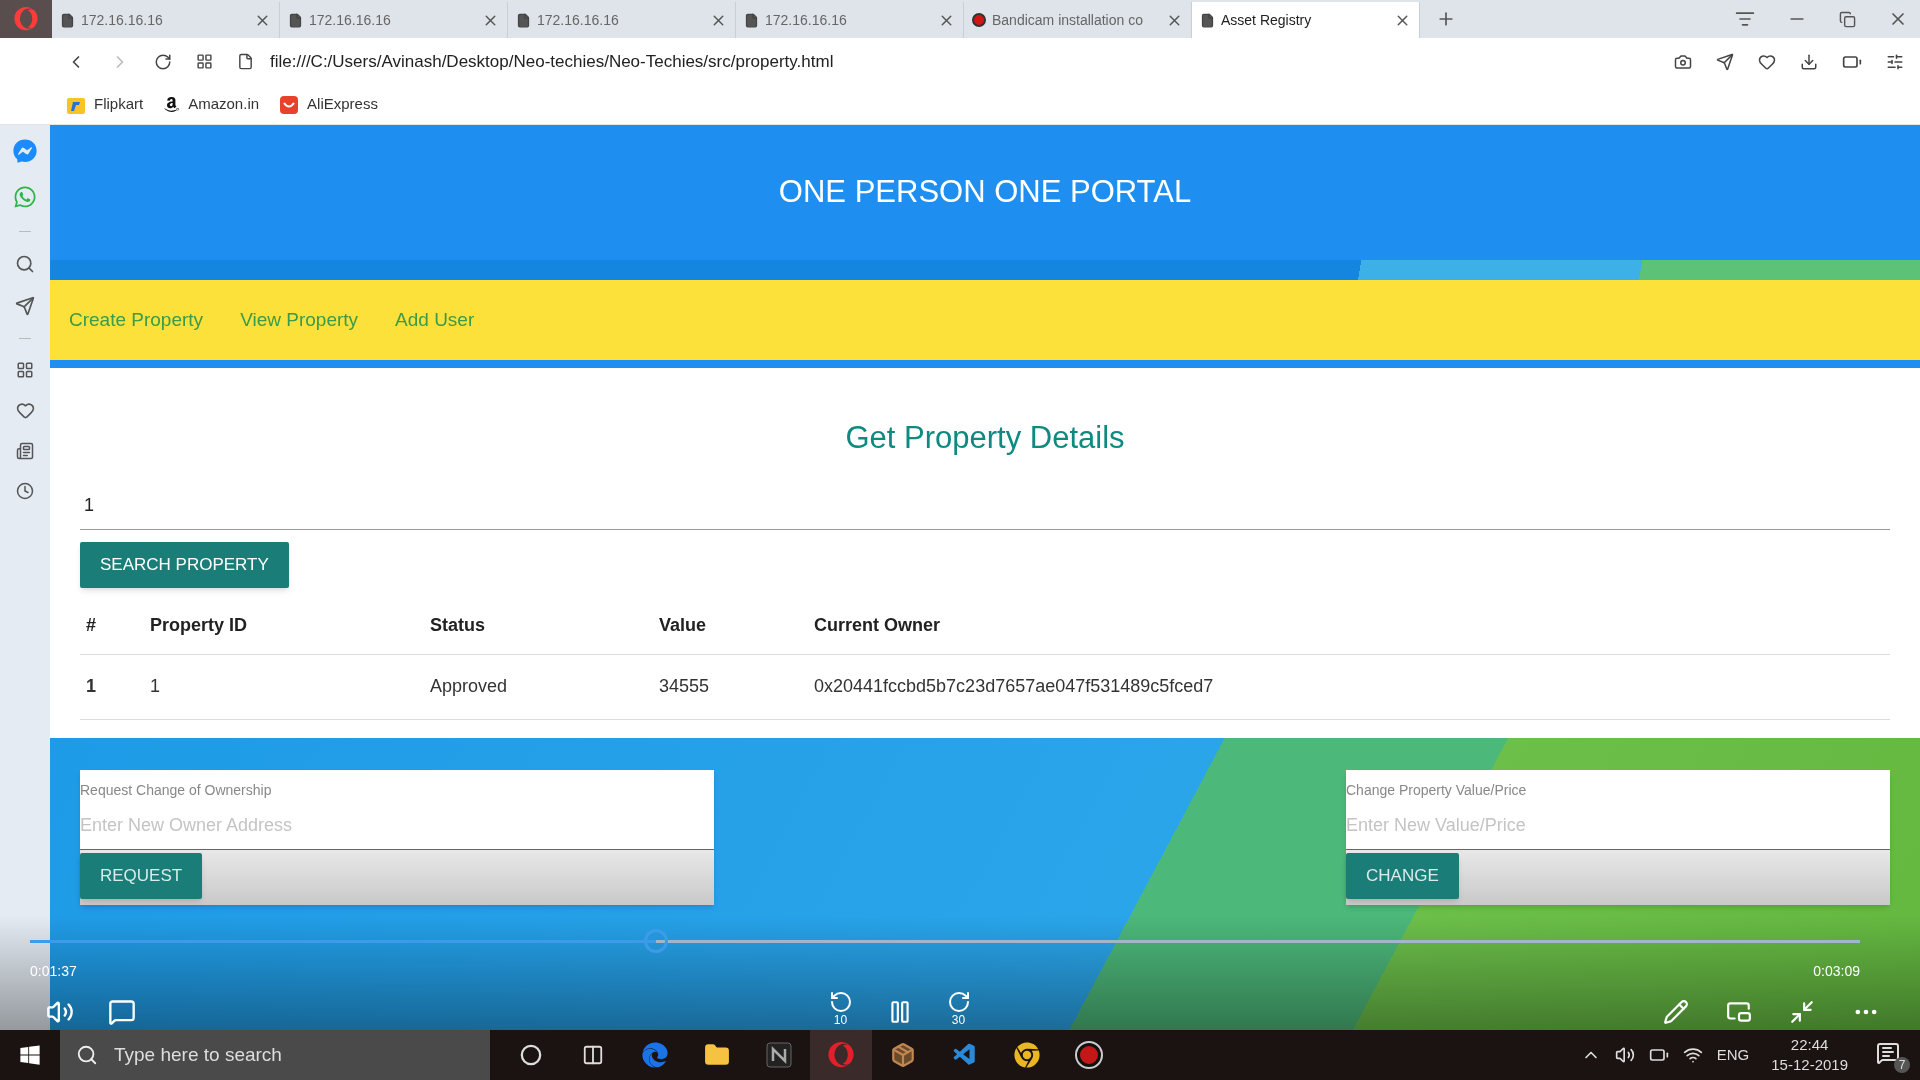 This screenshot has width=1920, height=1080. Describe the element at coordinates (1402, 876) in the screenshot. I see `submit-button: CHANGE` at that location.